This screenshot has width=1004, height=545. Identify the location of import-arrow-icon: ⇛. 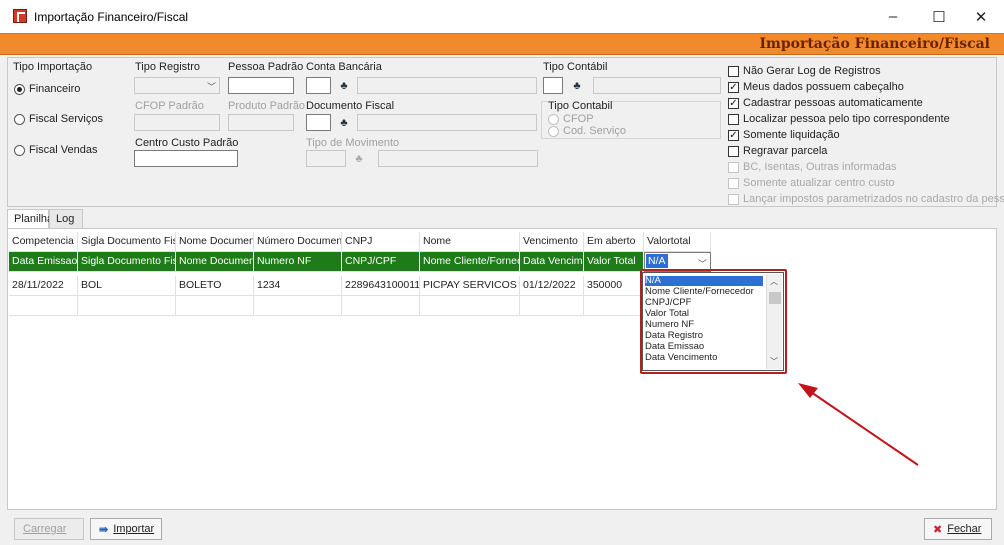
(104, 529).